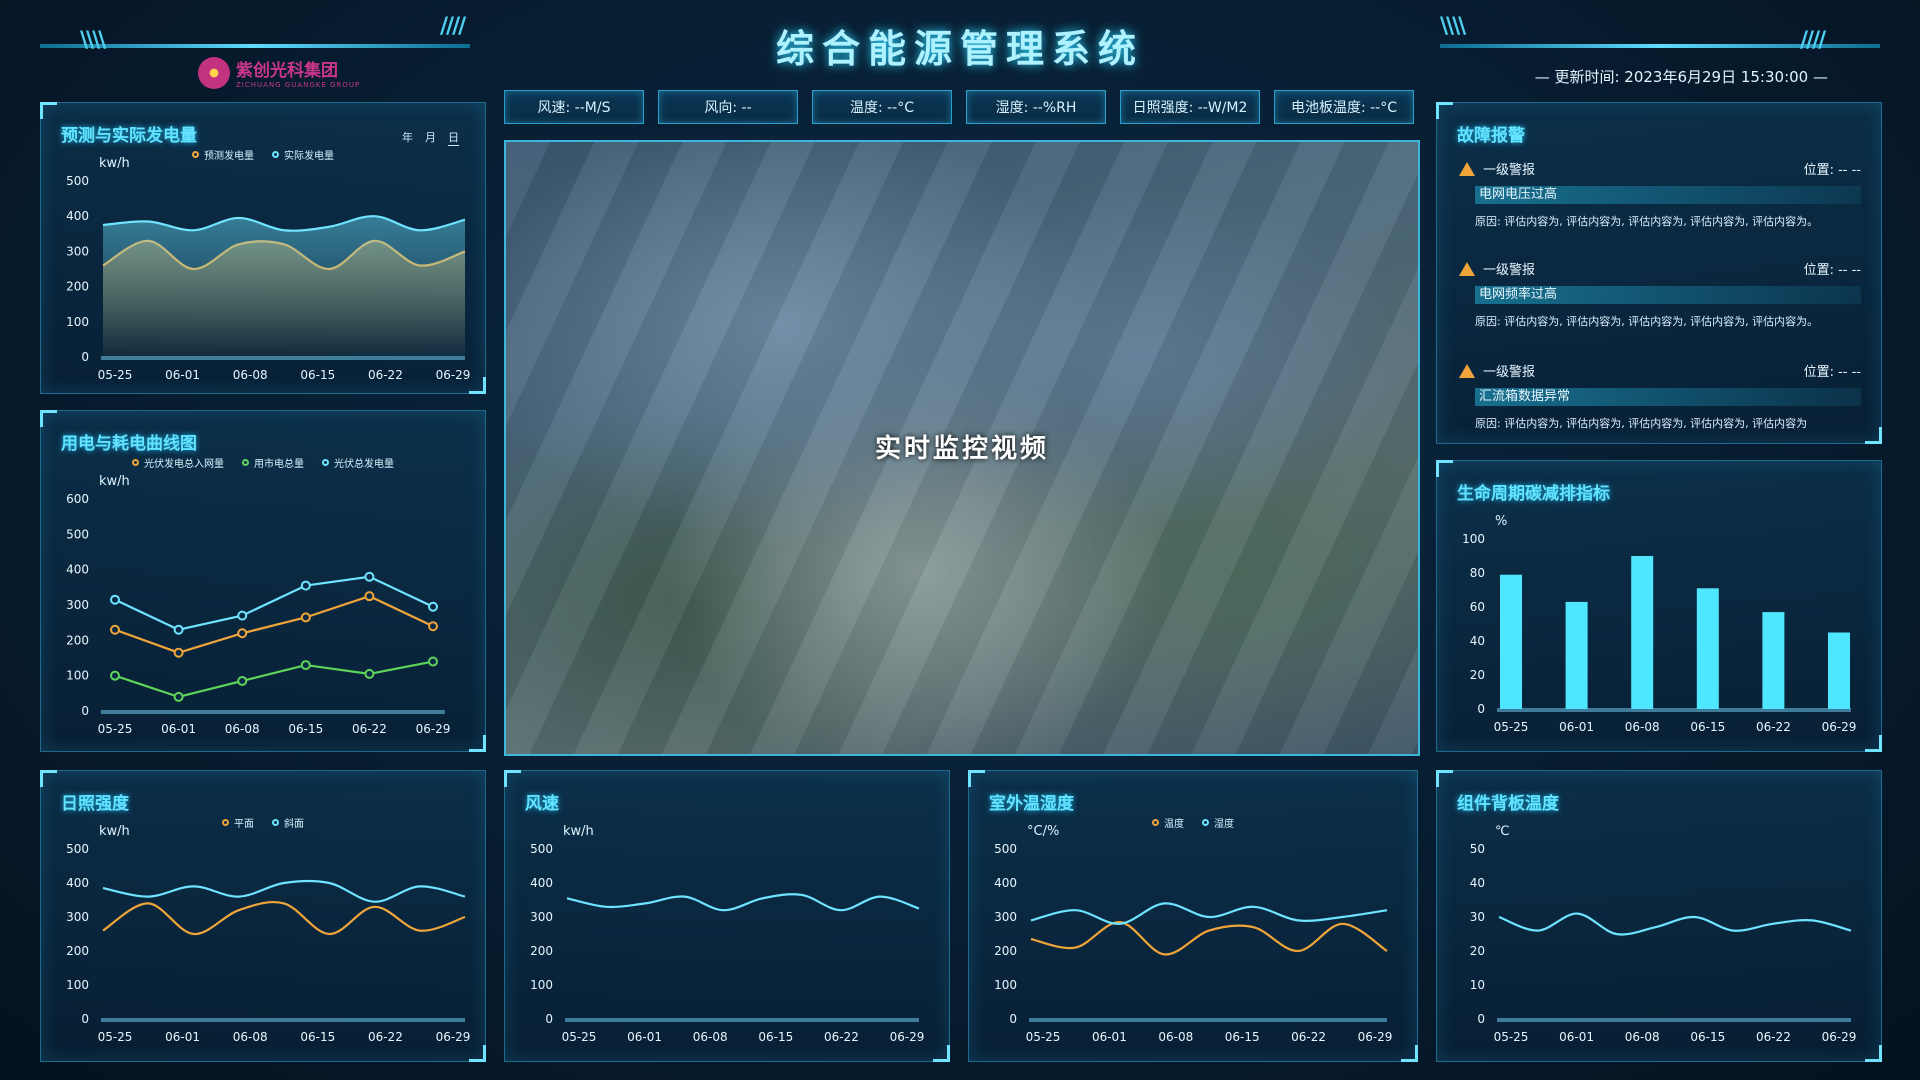  Describe the element at coordinates (1576, 655) in the screenshot. I see `bar` at that location.